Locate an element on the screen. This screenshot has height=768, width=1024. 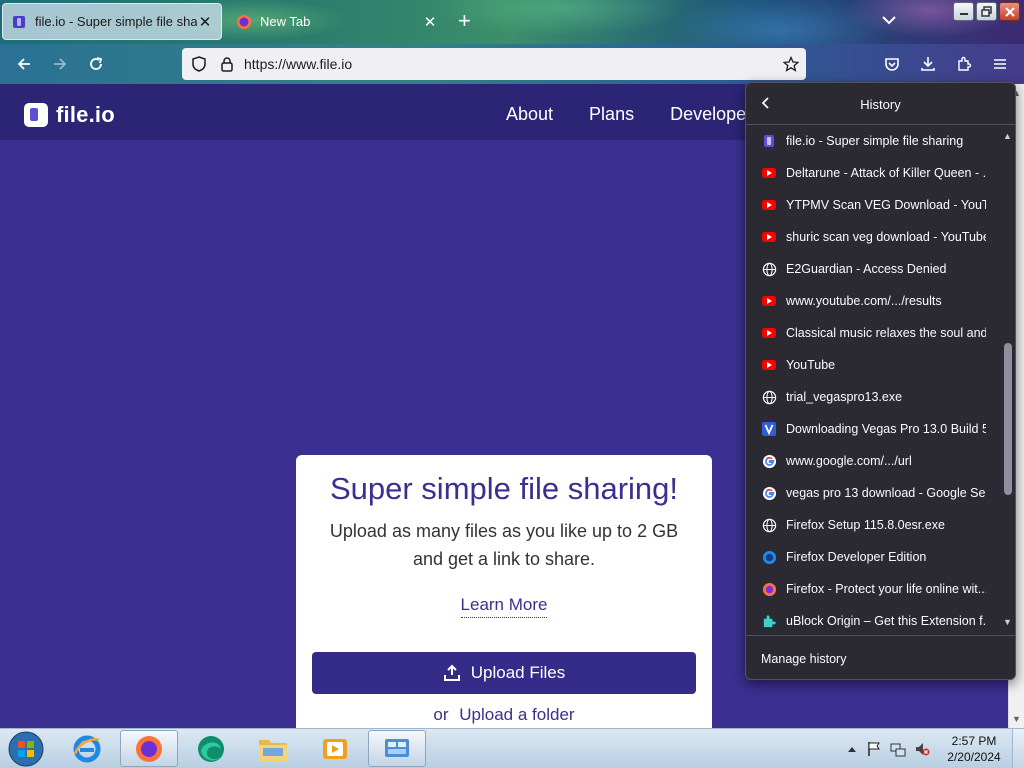
control-panel-icon is located at coordinates (397, 748).